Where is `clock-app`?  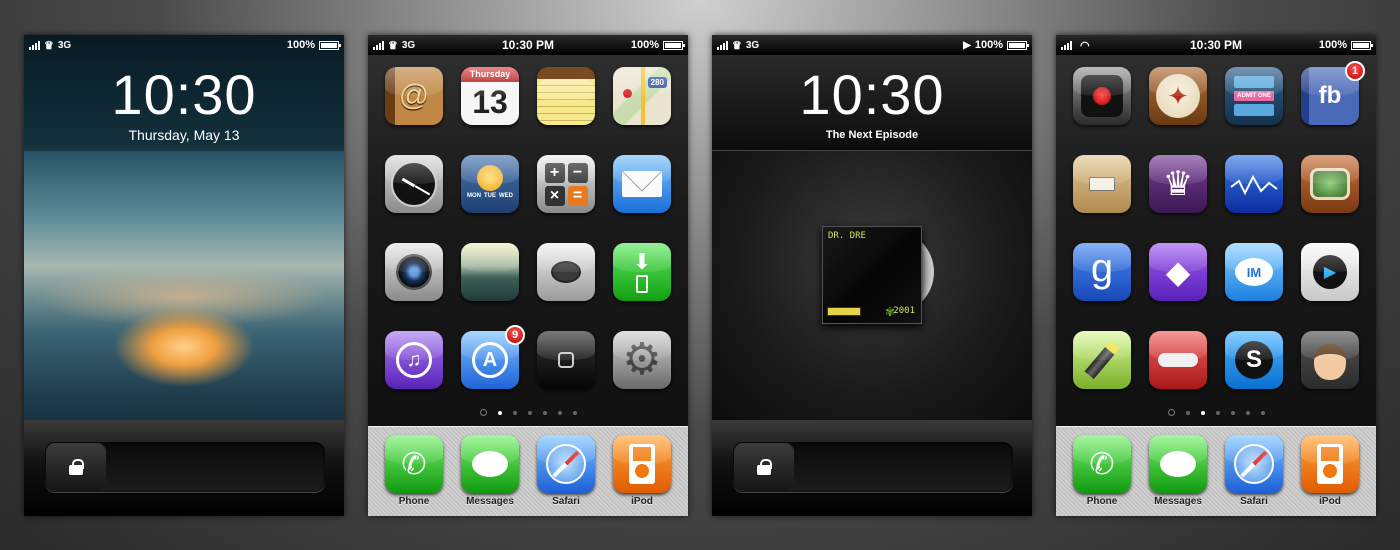
clock-app is located at coordinates (414, 184).